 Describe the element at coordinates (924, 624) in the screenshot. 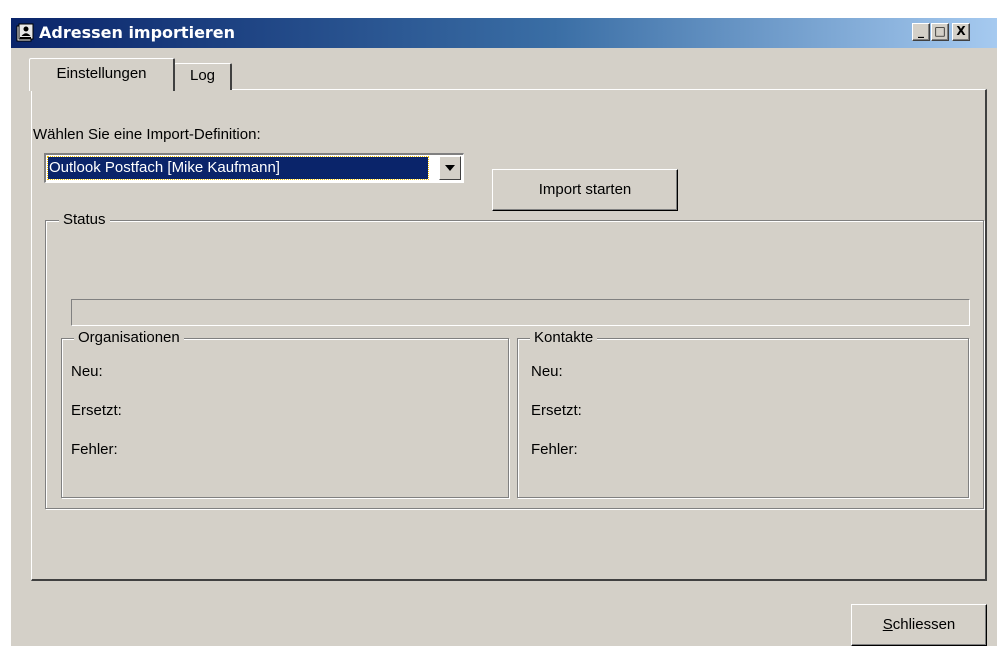

I see `close-button-label: chliessen` at that location.